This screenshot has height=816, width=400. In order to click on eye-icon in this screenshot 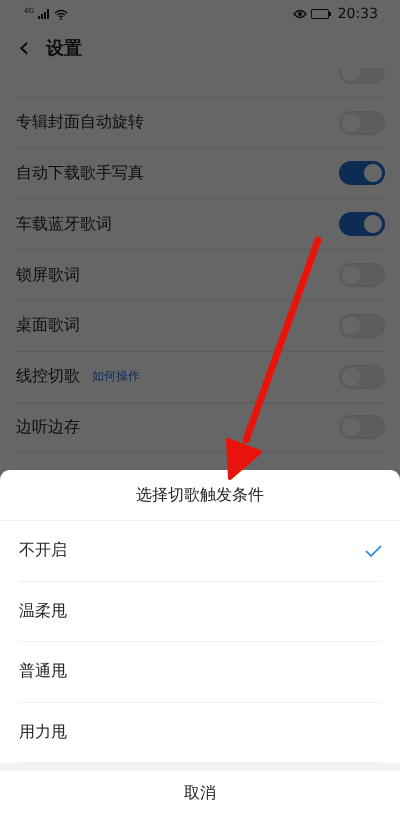, I will do `click(299, 14)`.